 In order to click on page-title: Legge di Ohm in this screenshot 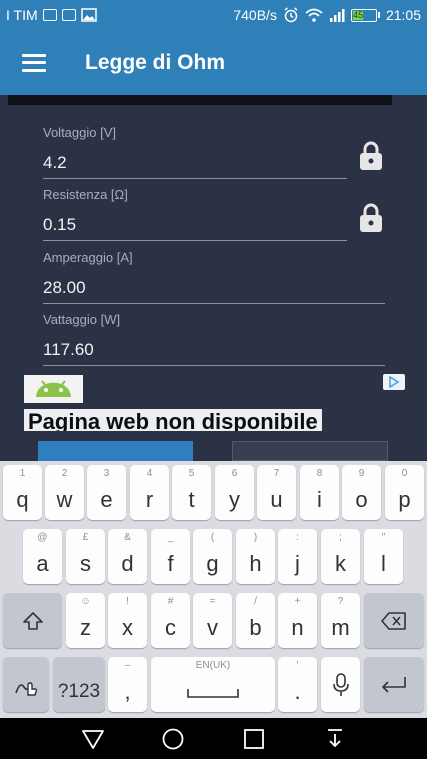, I will do `click(155, 62)`.